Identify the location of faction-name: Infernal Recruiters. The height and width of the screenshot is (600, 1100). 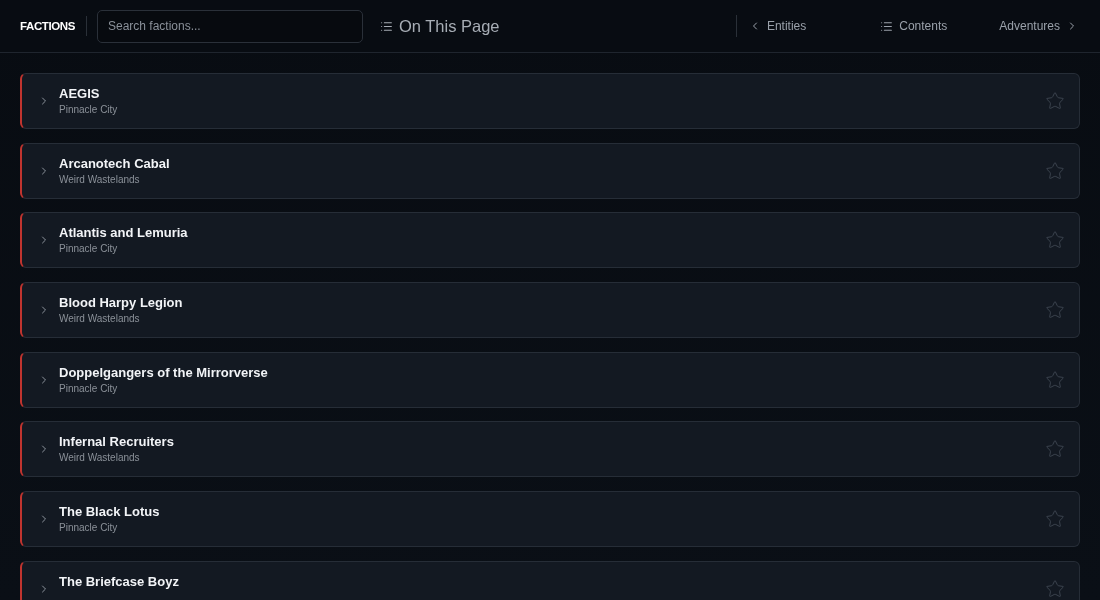
(116, 442).